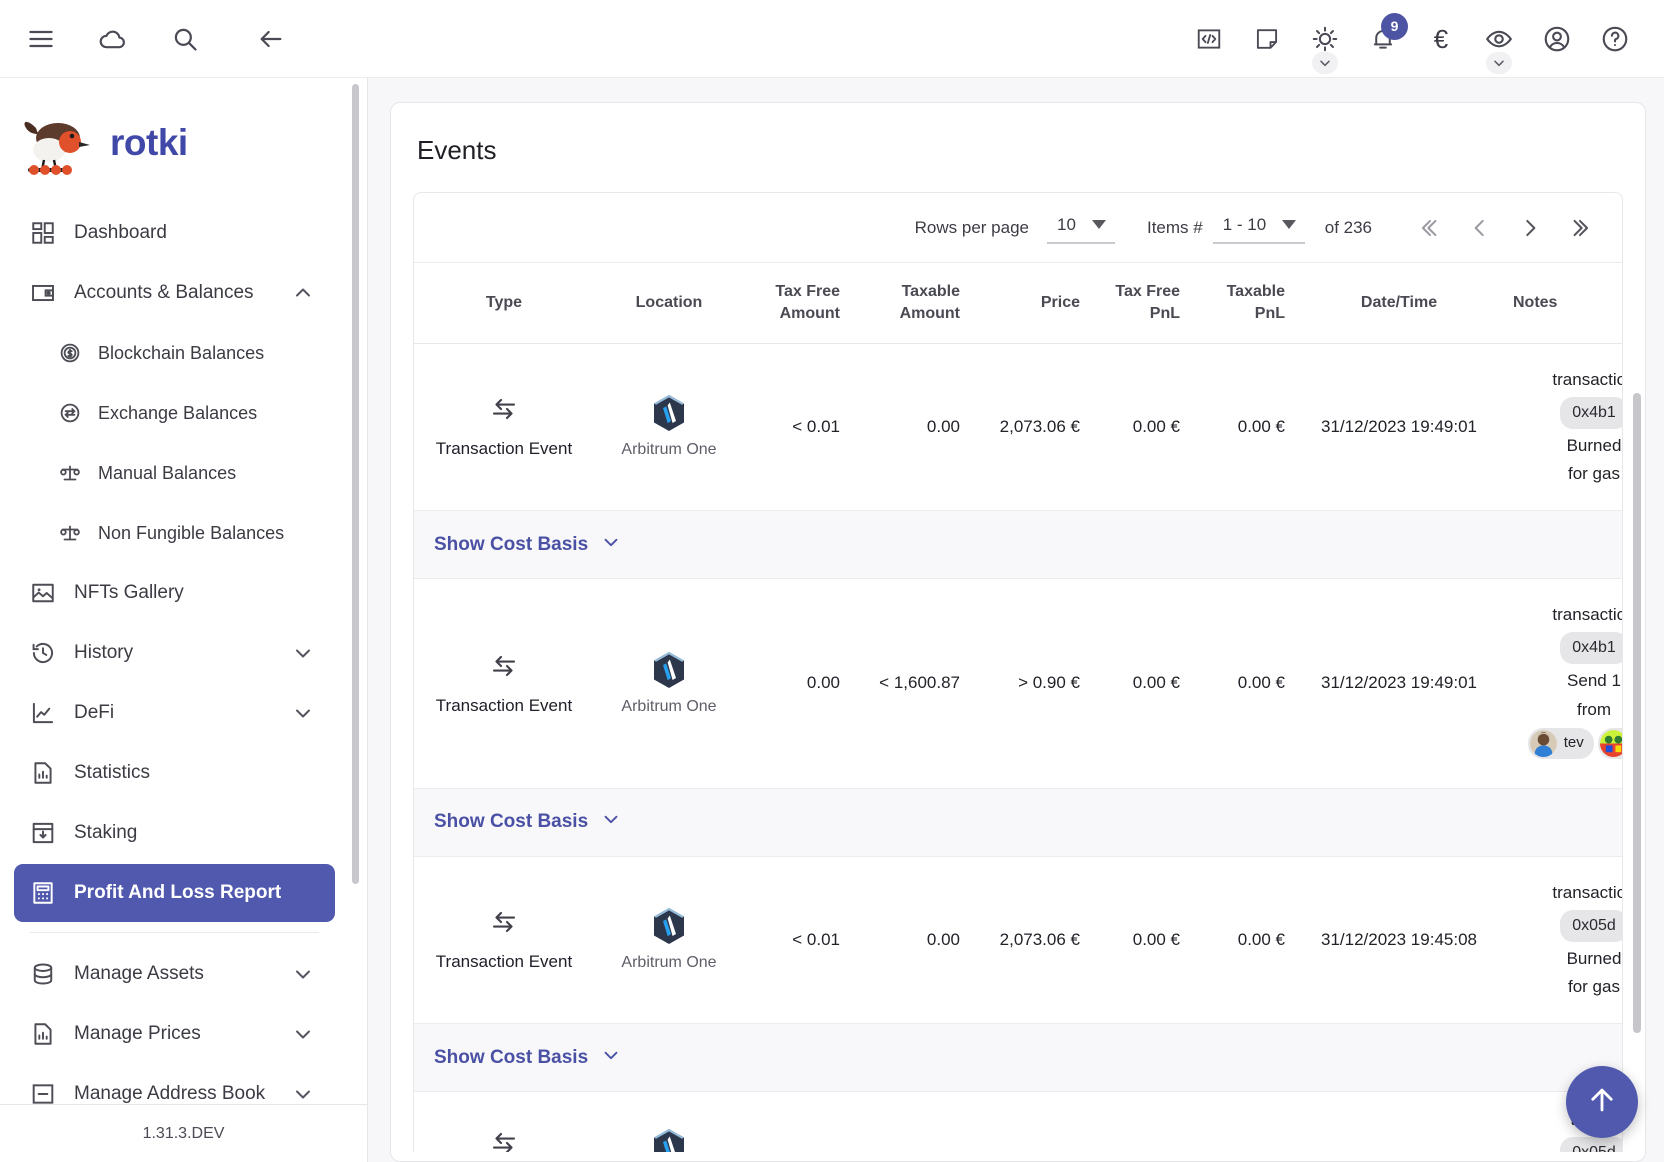 The width and height of the screenshot is (1664, 1162). Describe the element at coordinates (174, 533) in the screenshot. I see `sidebar-item-non-fungible-balances: Non Fungible Balances` at that location.